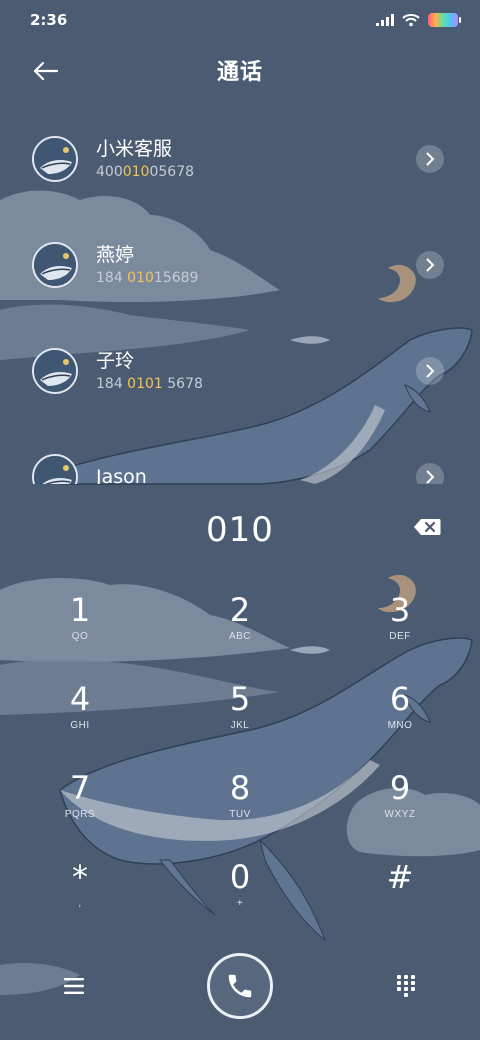  Describe the element at coordinates (49, 20) in the screenshot. I see `status-time: 2:36` at that location.